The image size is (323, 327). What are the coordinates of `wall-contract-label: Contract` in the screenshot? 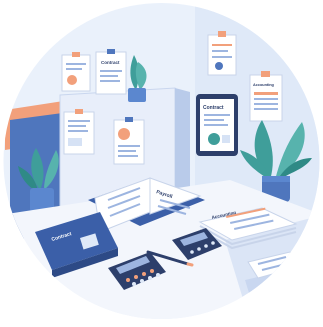 It's located at (110, 62).